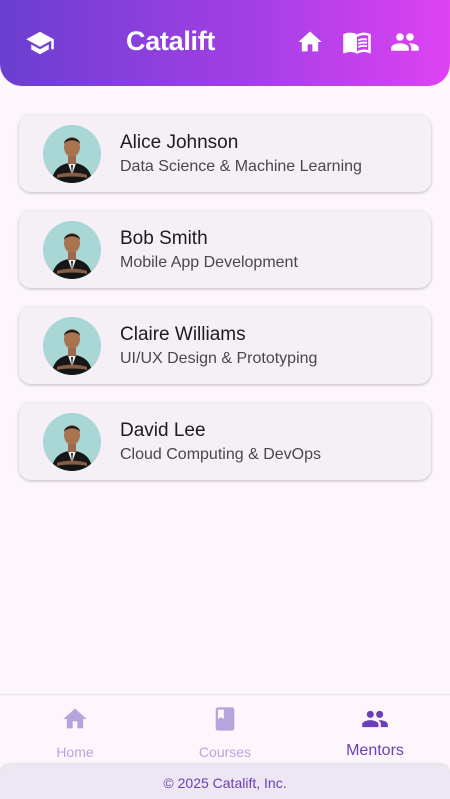 The height and width of the screenshot is (799, 450). I want to click on mentor-card: David Lee Cloud Computing & DevOps, so click(225, 441).